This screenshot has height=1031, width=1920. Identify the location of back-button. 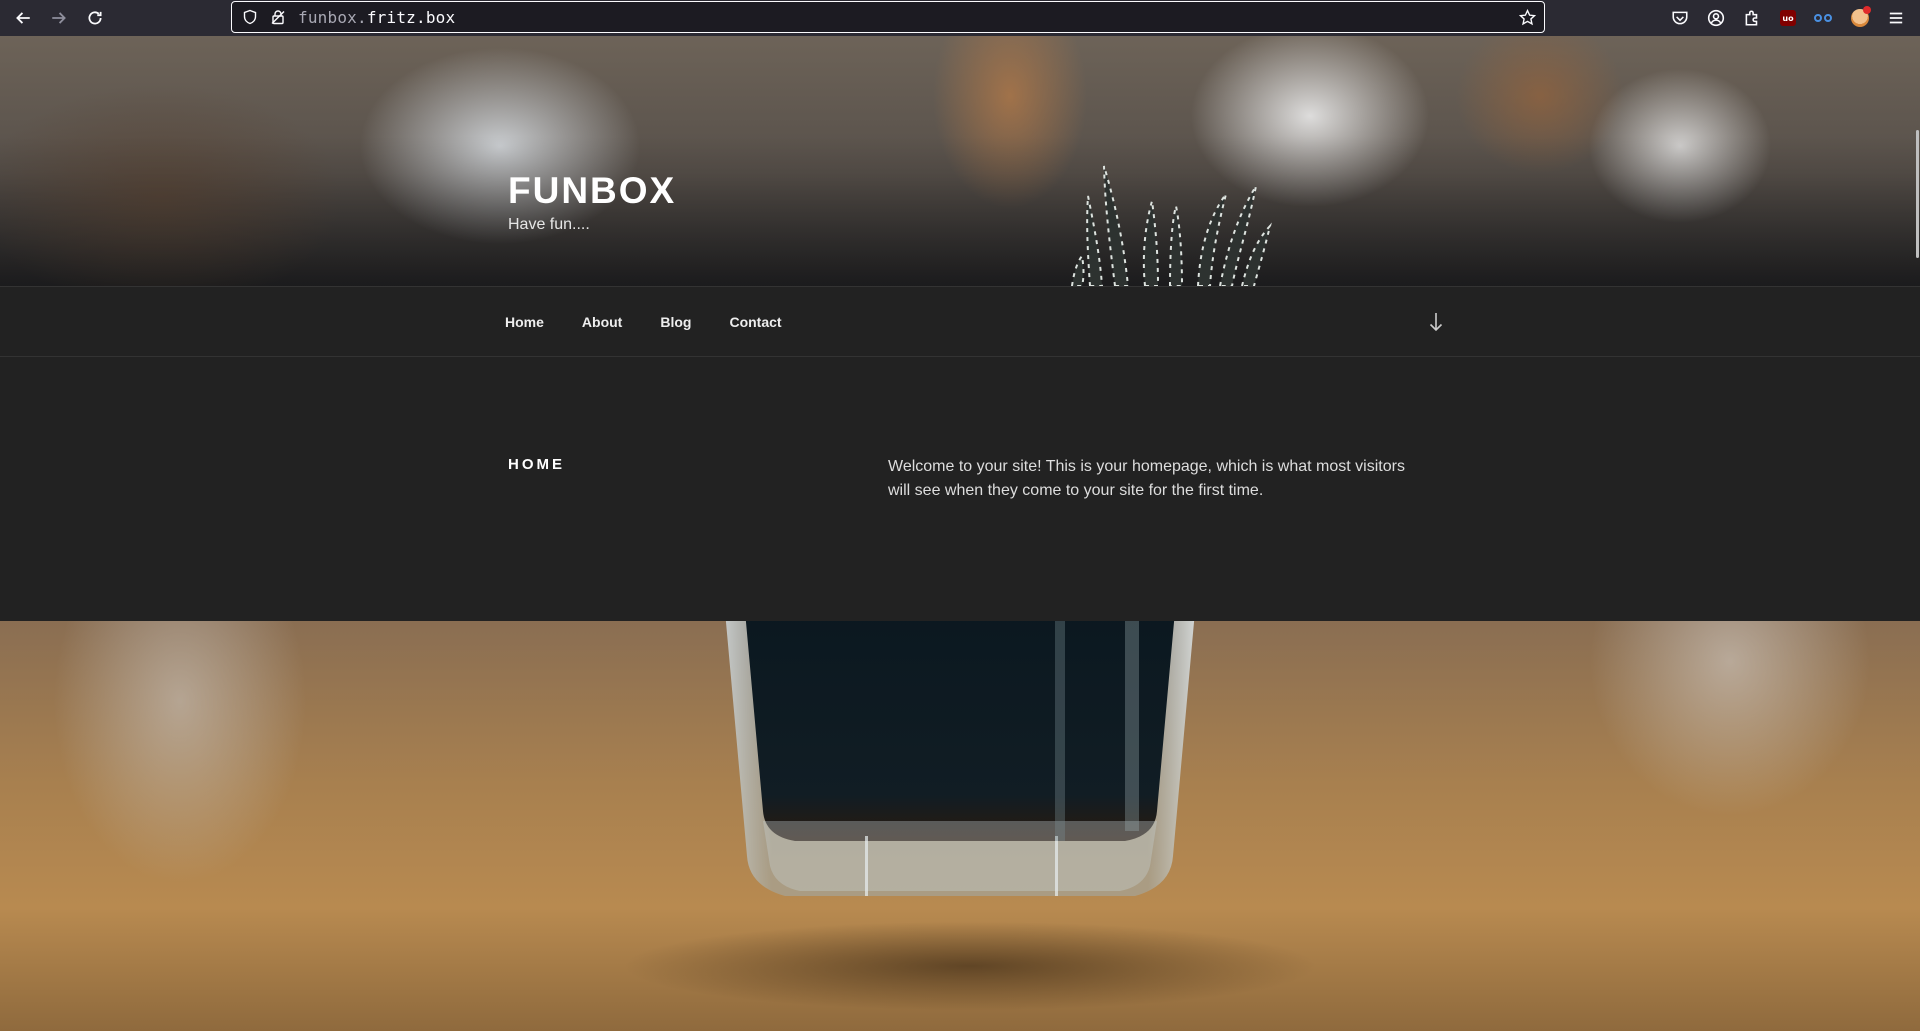
(23, 18).